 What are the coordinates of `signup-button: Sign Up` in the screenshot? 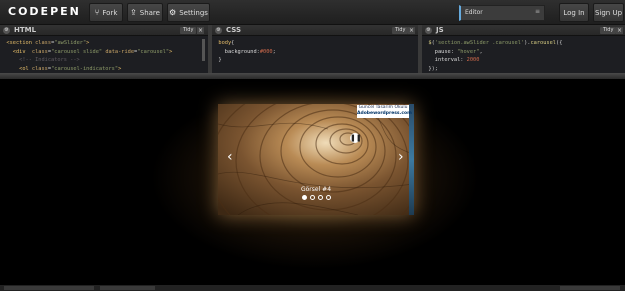 It's located at (608, 12).